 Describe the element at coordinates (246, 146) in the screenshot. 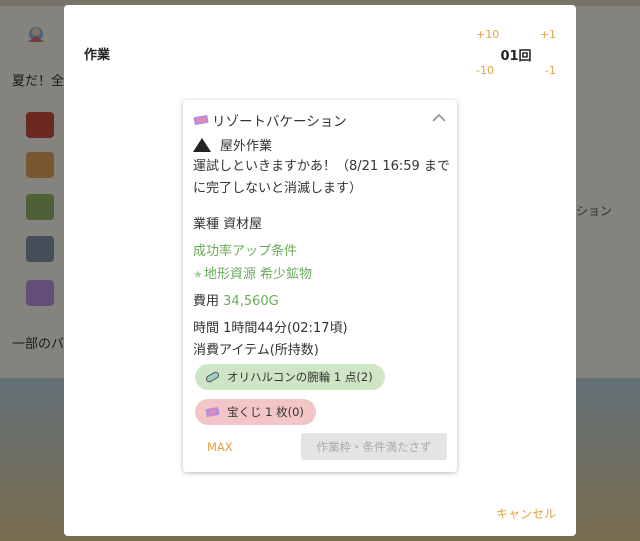

I see `location-label: 屋外作業` at that location.